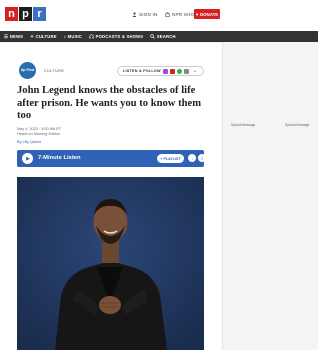 The image size is (320, 350). I want to click on donate-label: DONATE, so click(209, 14).